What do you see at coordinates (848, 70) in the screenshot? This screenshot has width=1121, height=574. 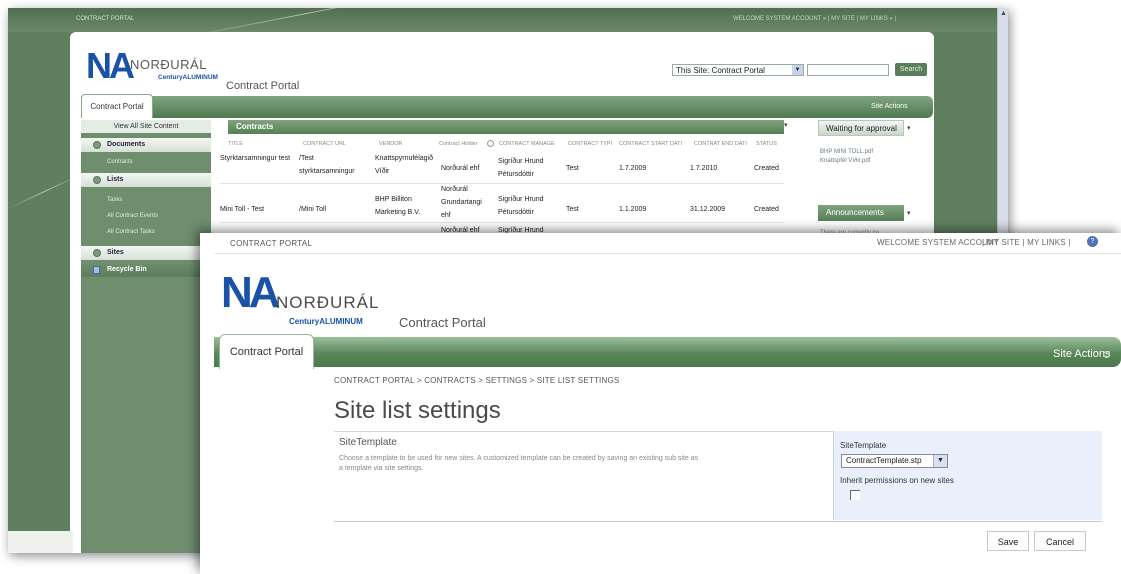 I see `search-input` at bounding box center [848, 70].